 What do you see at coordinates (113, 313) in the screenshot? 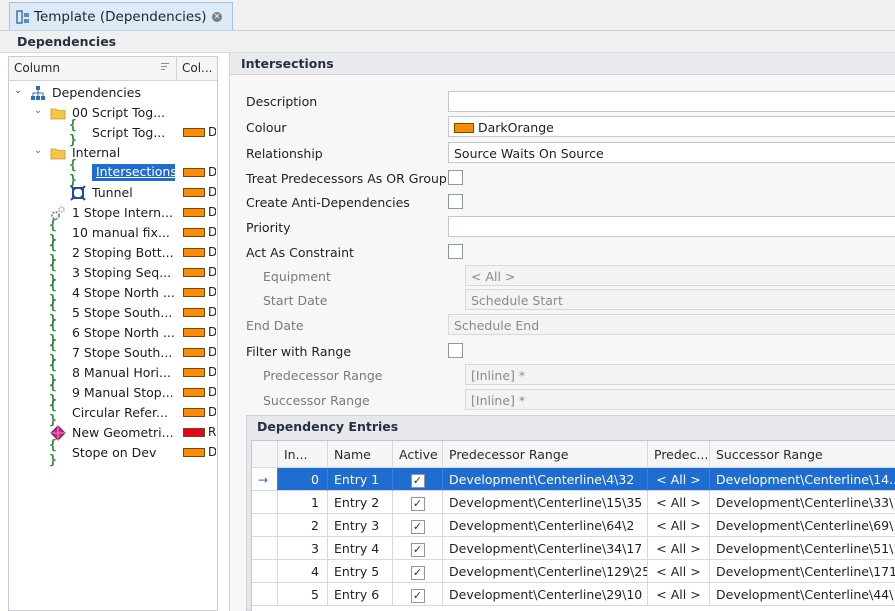
I see `tree-item: { }5 Stope South...D` at bounding box center [113, 313].